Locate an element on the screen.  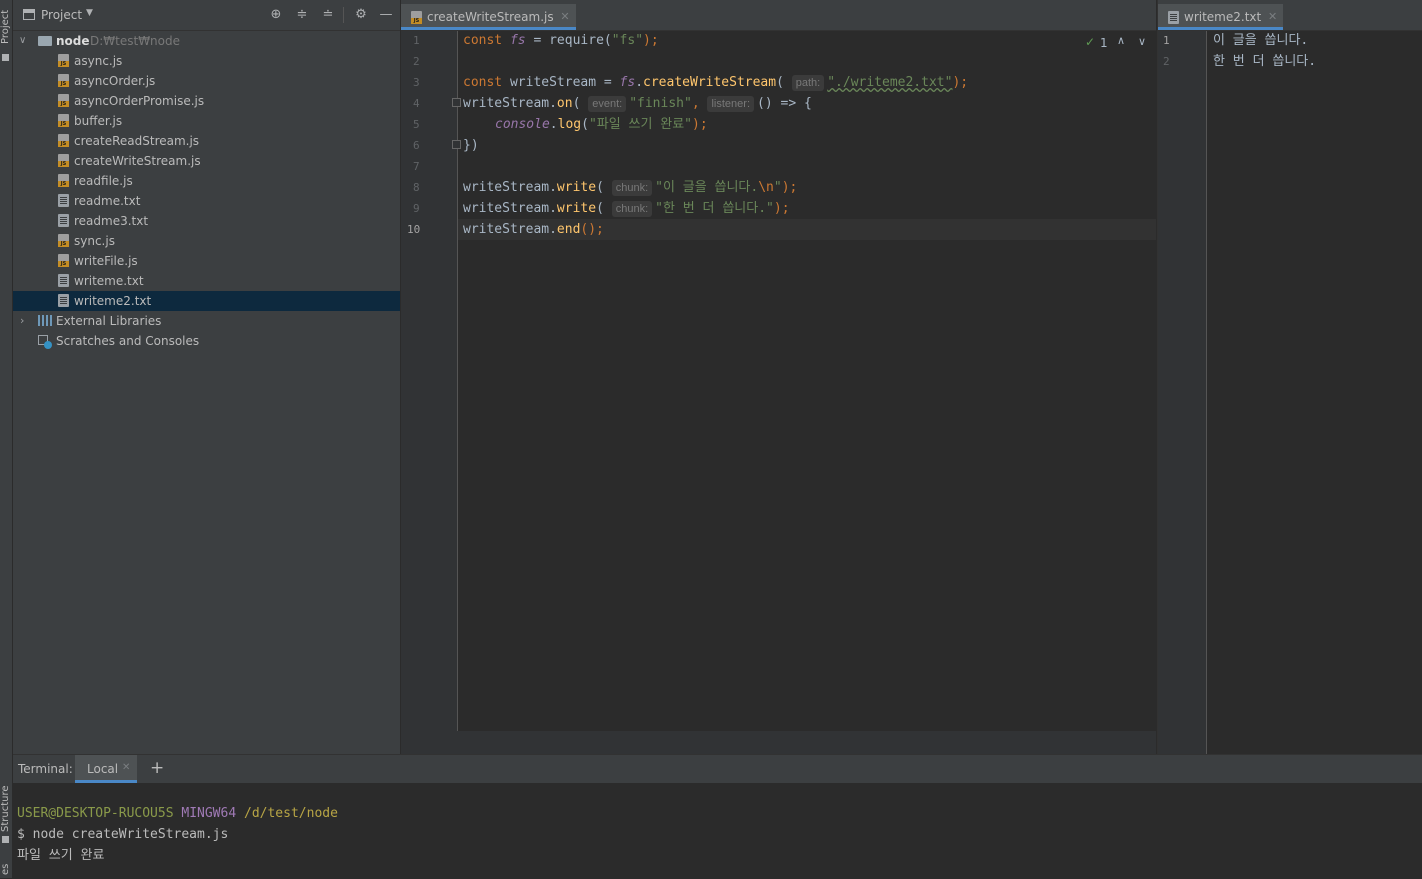
line-number: 7 is located at coordinates (416, 166).